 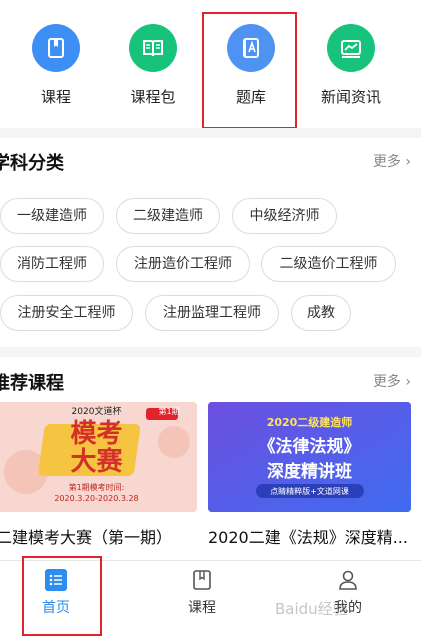 What do you see at coordinates (311, 609) in the screenshot?
I see `watermark: Baidu经验` at bounding box center [311, 609].